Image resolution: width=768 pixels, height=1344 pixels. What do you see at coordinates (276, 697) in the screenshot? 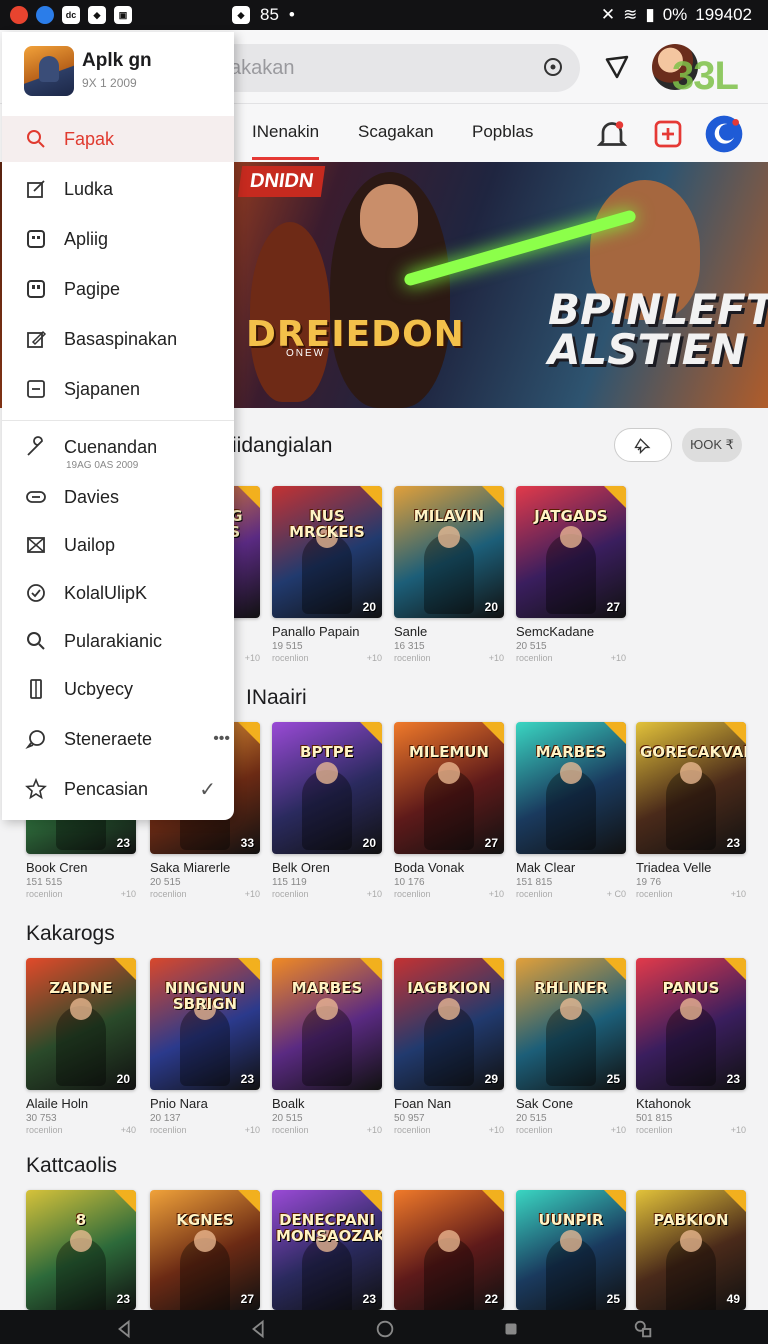
I see `section-title: INaairi` at bounding box center [276, 697].